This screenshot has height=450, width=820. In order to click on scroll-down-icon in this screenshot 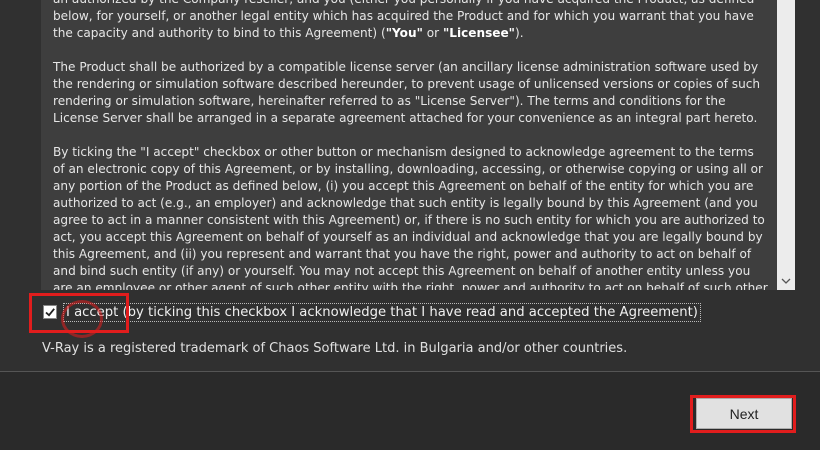, I will do `click(786, 281)`.